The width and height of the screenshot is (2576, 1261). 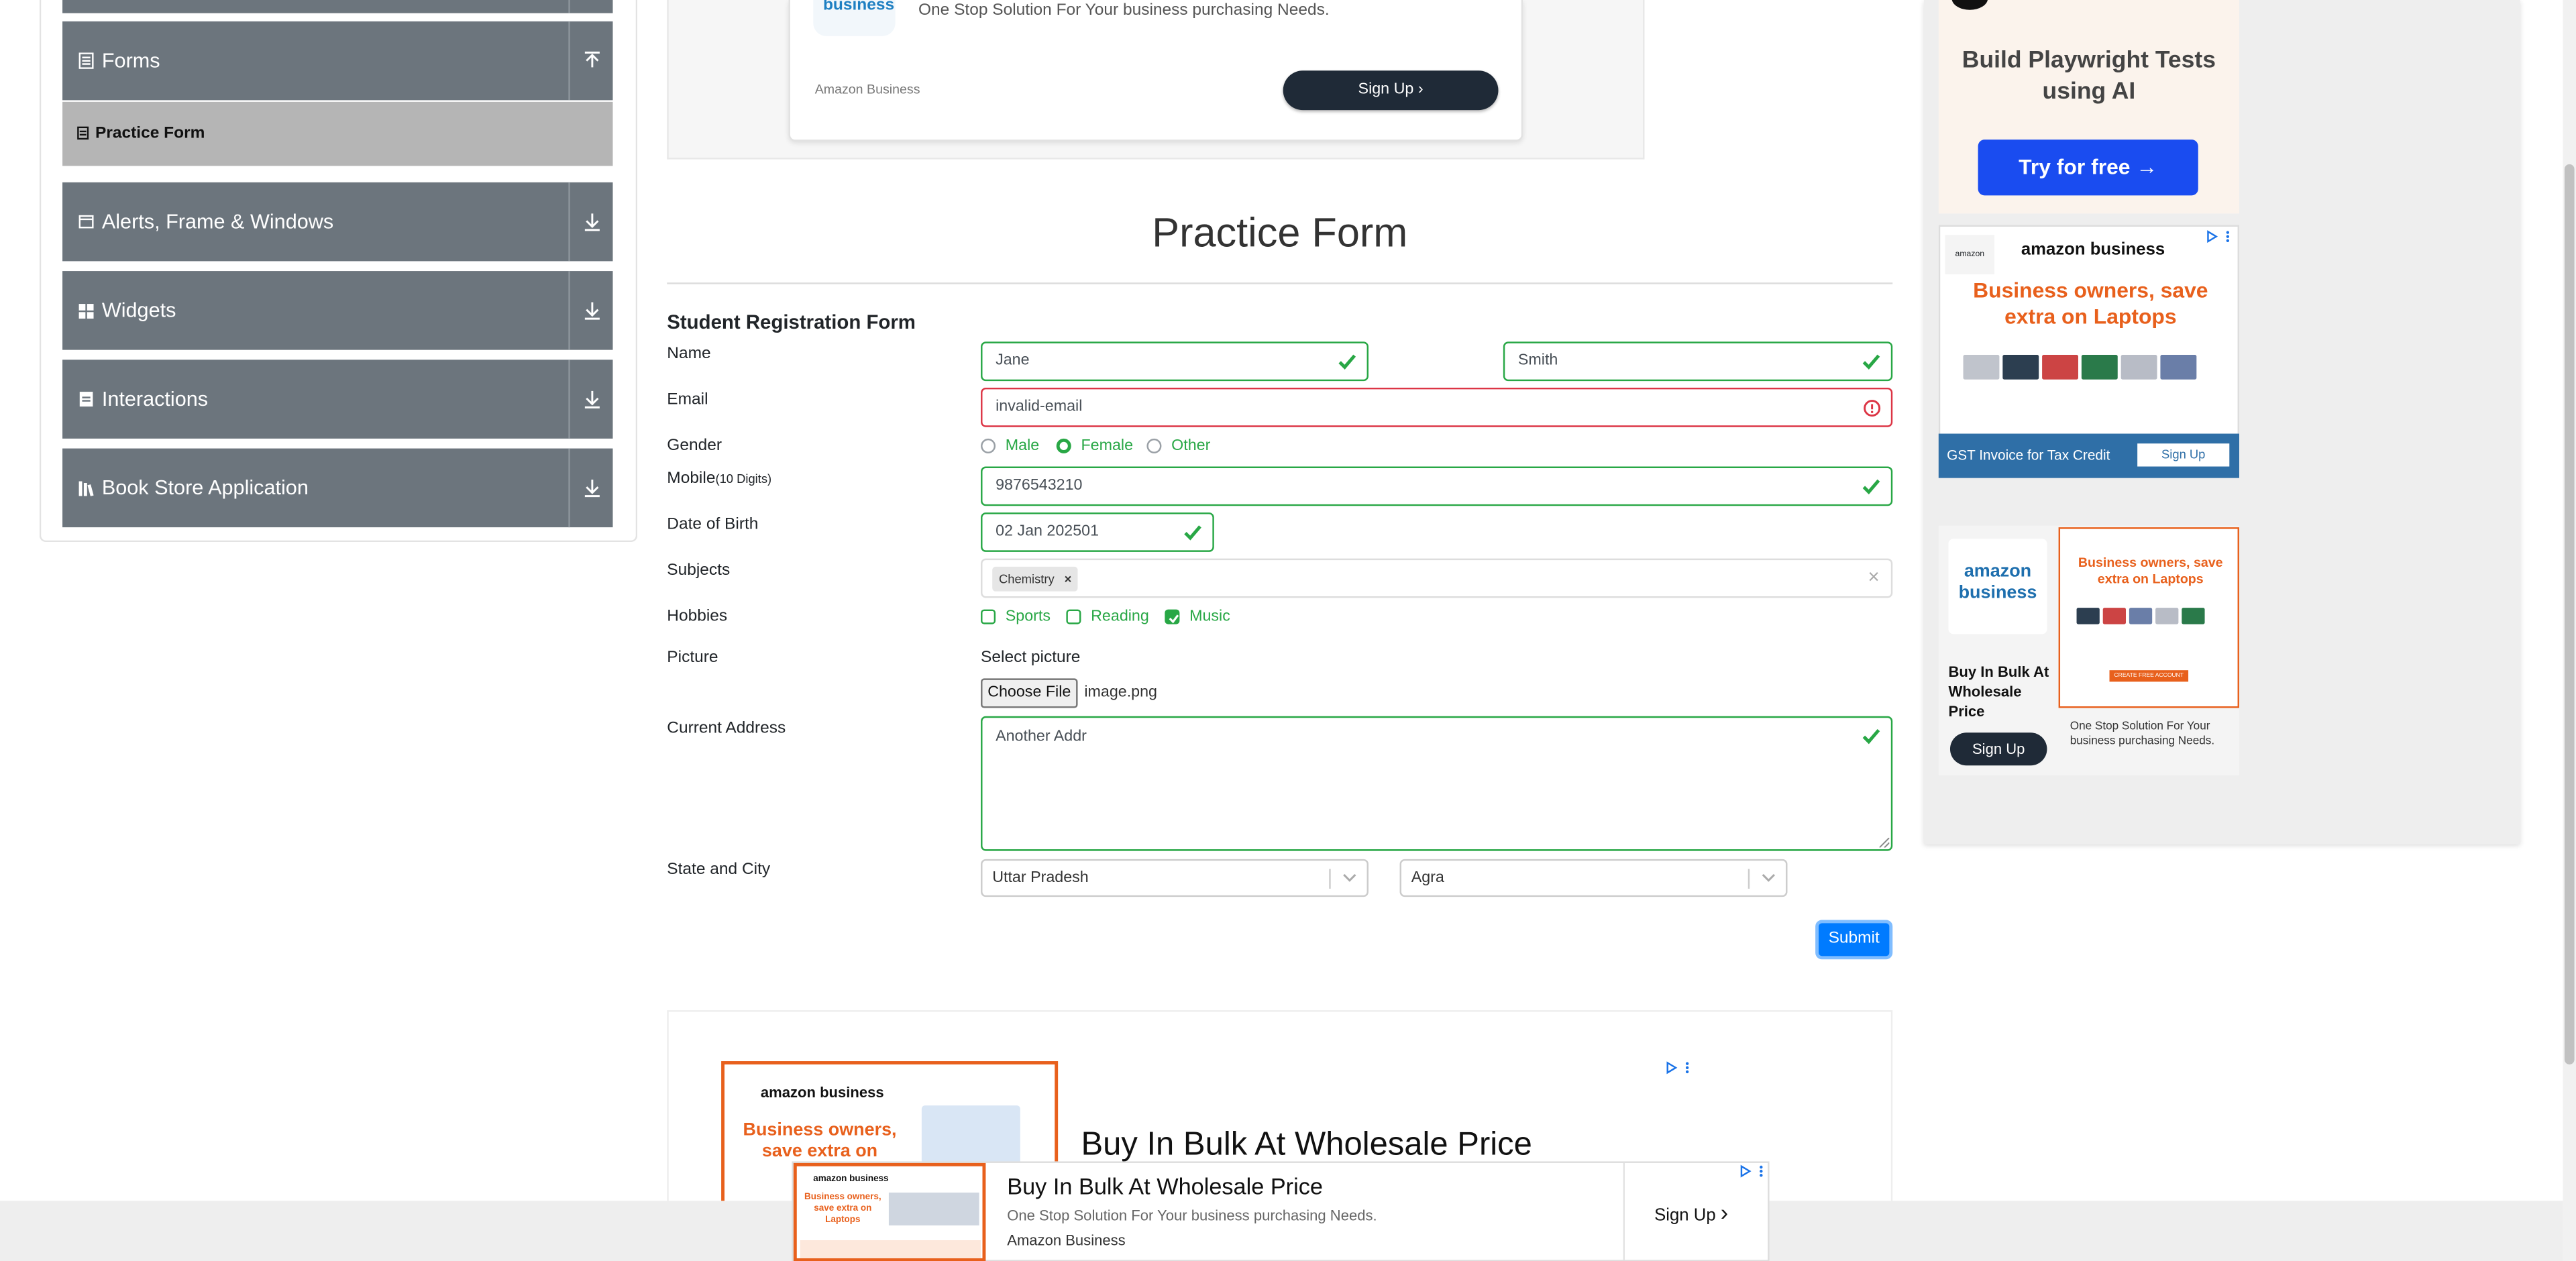 I want to click on address-label: Current Address, so click(x=726, y=729).